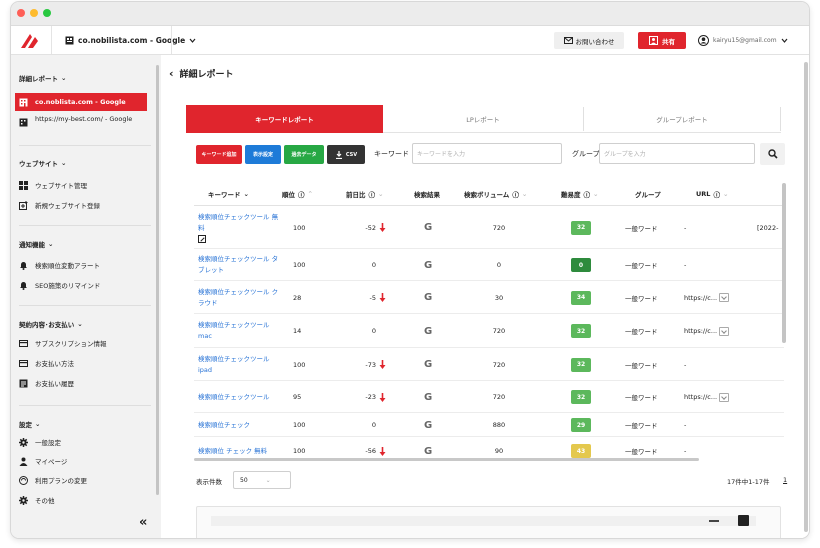 The image size is (820, 548). I want to click on minimize-icon, so click(714, 521).